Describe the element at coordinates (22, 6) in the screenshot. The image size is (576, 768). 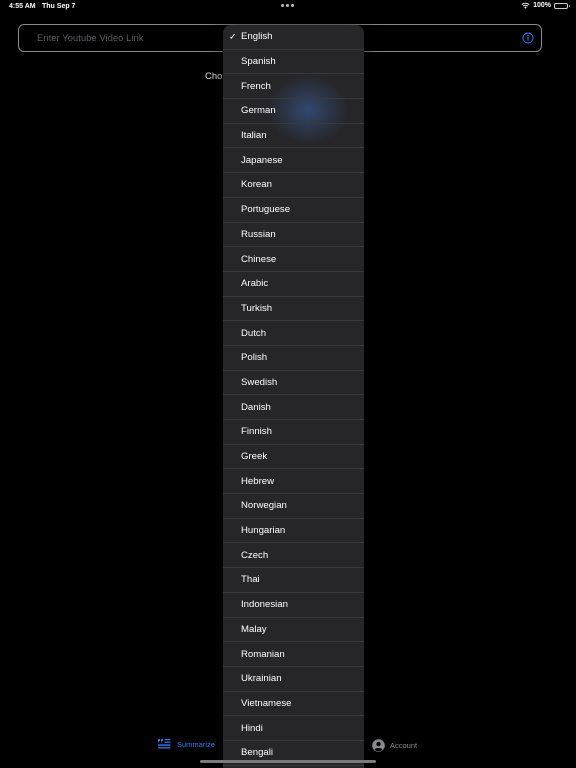
I see `status-time: 4:55 AM` at that location.